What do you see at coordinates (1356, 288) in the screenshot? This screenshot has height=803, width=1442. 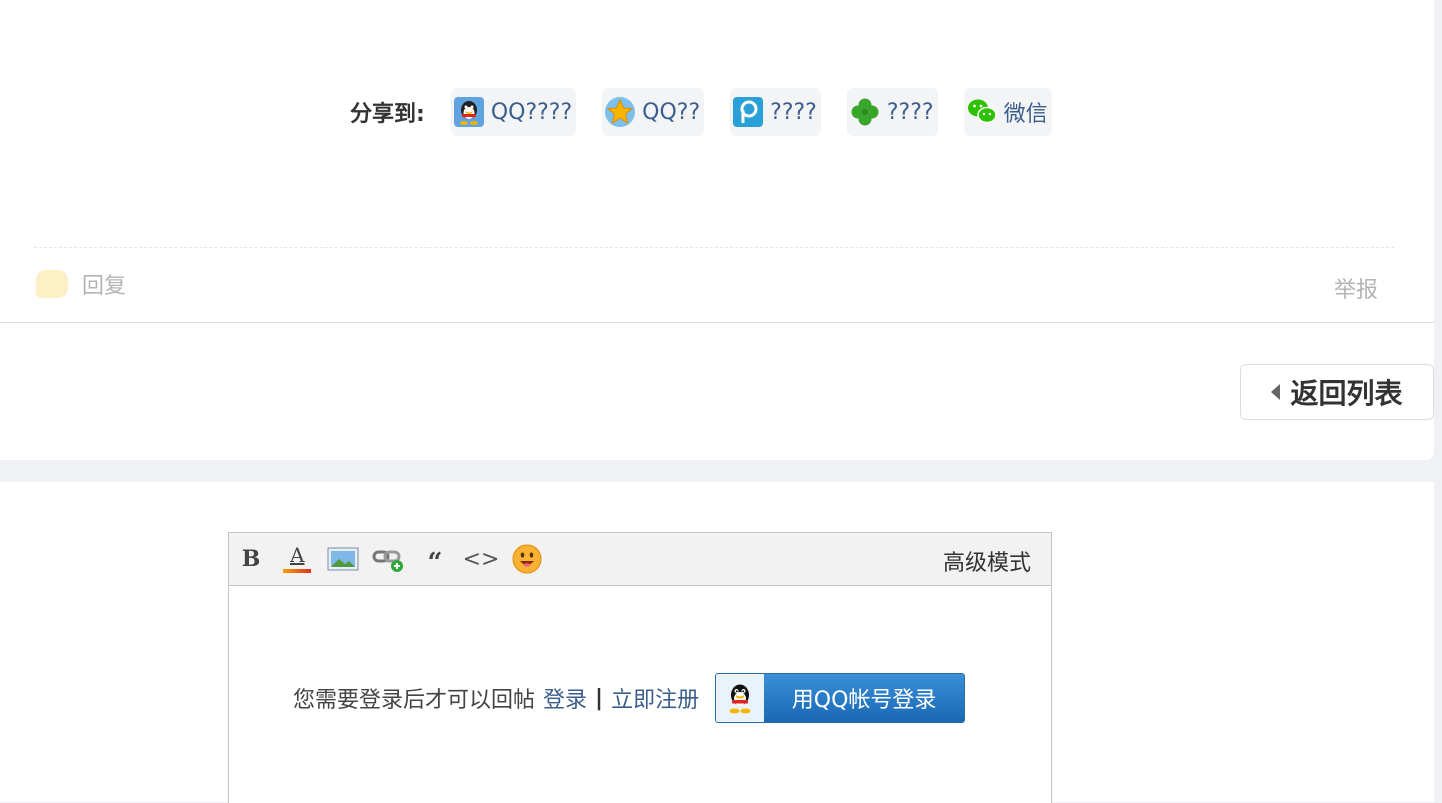 I see `report-link: 举报` at bounding box center [1356, 288].